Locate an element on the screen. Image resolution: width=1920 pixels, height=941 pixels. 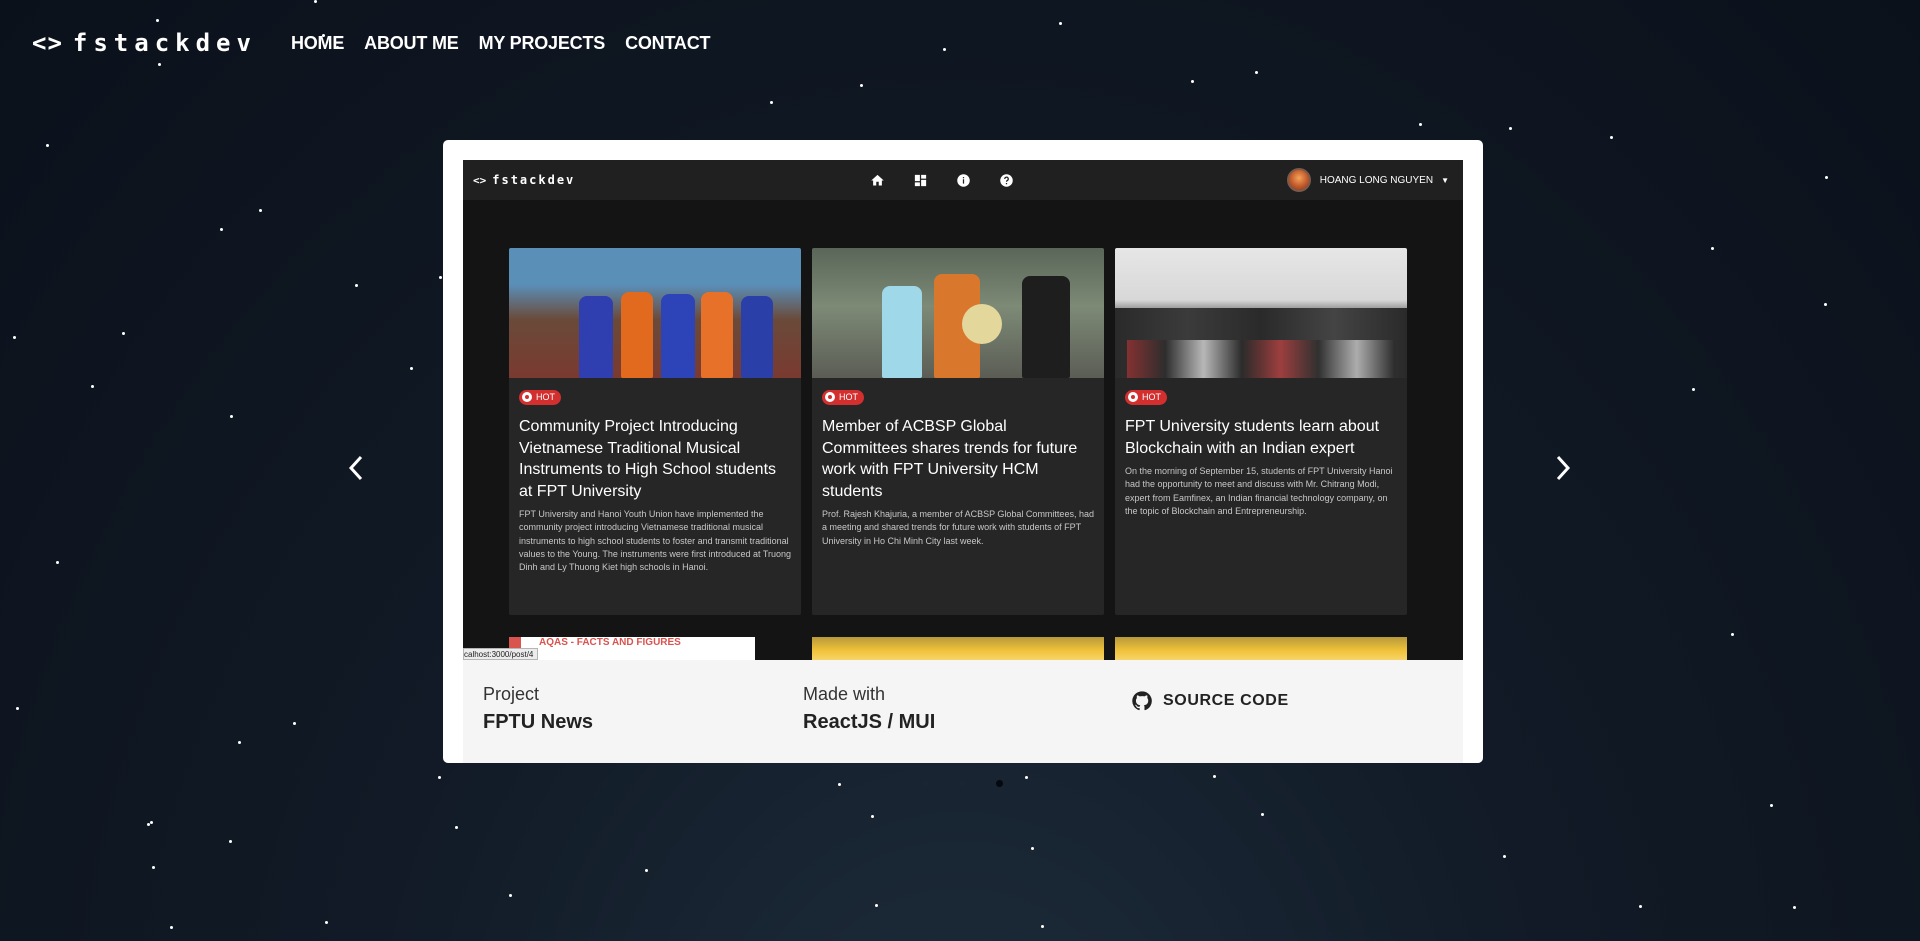
carousel-next-button is located at coordinates (1563, 468).